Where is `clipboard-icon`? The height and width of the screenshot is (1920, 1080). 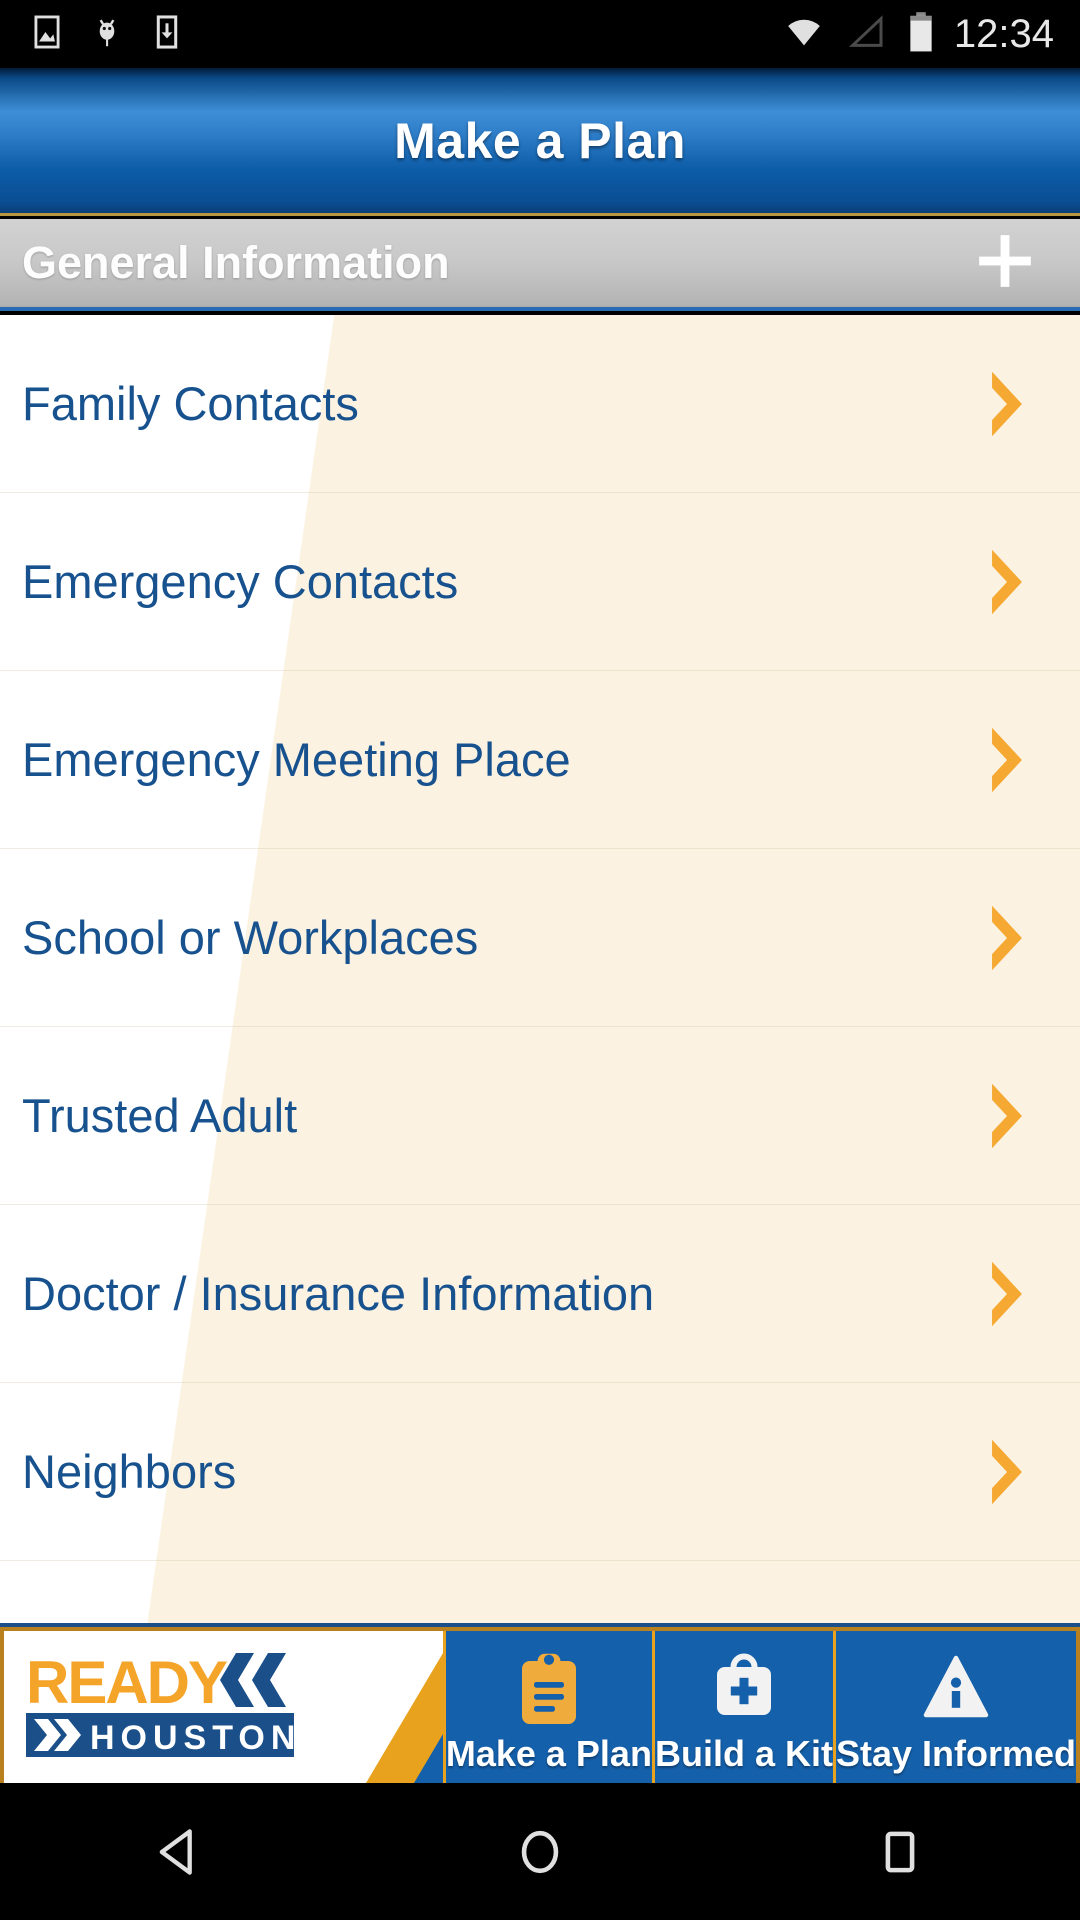 clipboard-icon is located at coordinates (549, 1688).